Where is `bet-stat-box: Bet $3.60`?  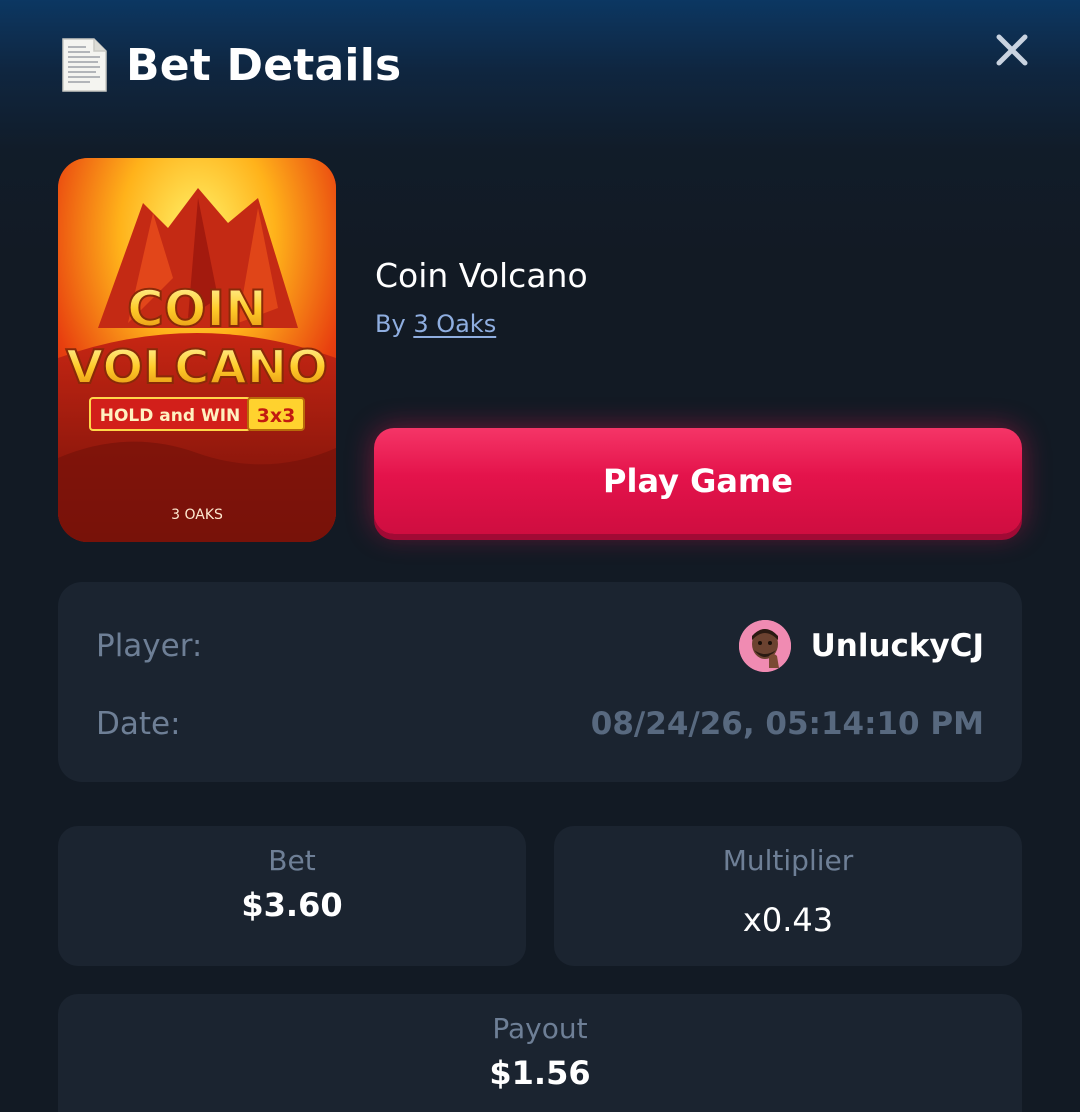 bet-stat-box: Bet $3.60 is located at coordinates (292, 896).